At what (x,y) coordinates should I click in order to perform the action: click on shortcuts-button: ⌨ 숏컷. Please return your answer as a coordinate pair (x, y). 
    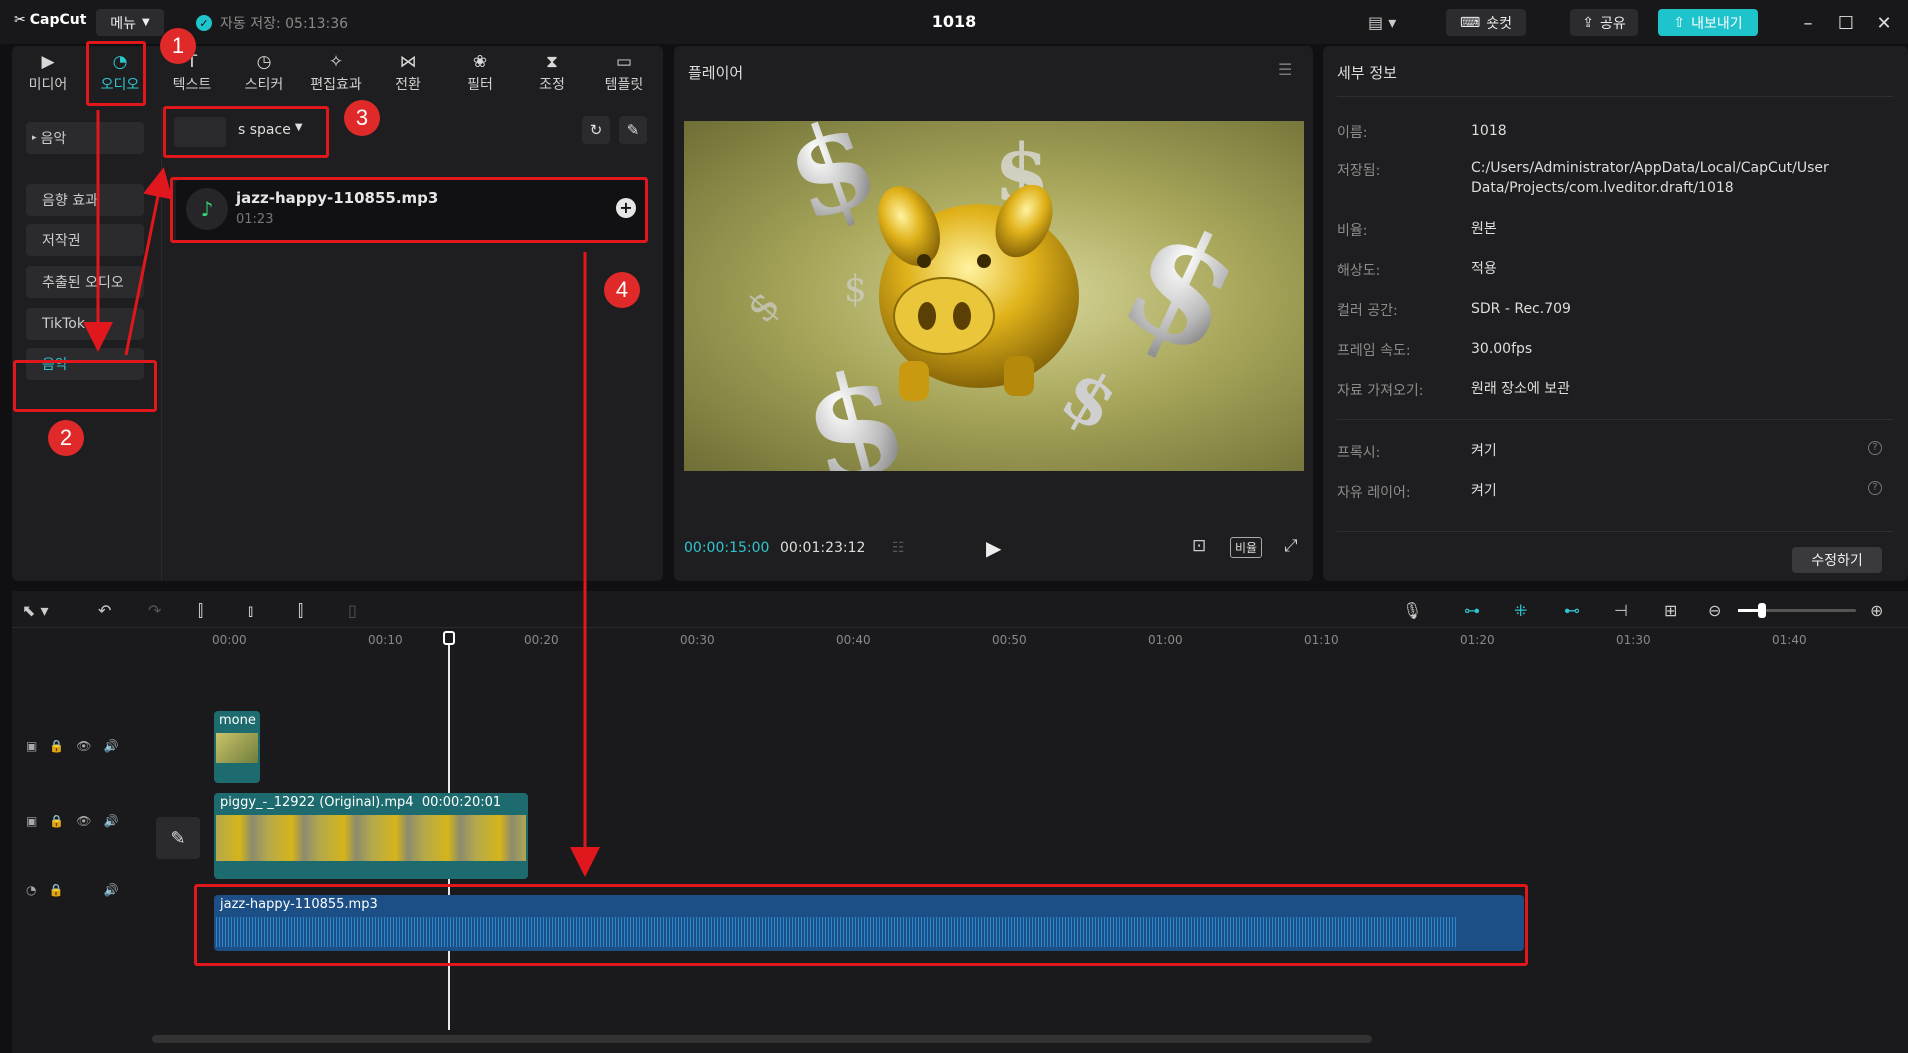
    Looking at the image, I should click on (1486, 22).